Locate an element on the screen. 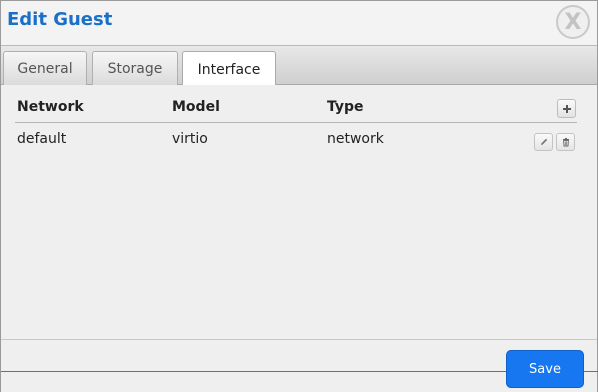 Image resolution: width=598 pixels, height=392 pixels. delete-interface-button is located at coordinates (565, 142).